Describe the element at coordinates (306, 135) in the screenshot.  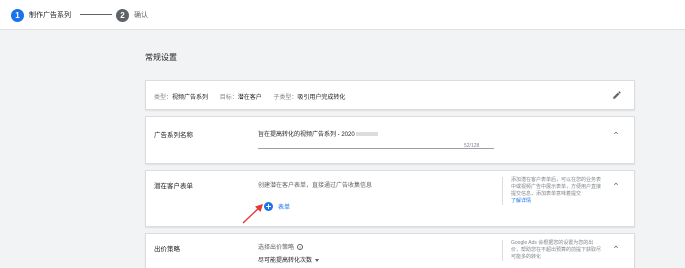
I see `campaign-name-value: 旨在提高转化的视频广告系列 - 2020` at that location.